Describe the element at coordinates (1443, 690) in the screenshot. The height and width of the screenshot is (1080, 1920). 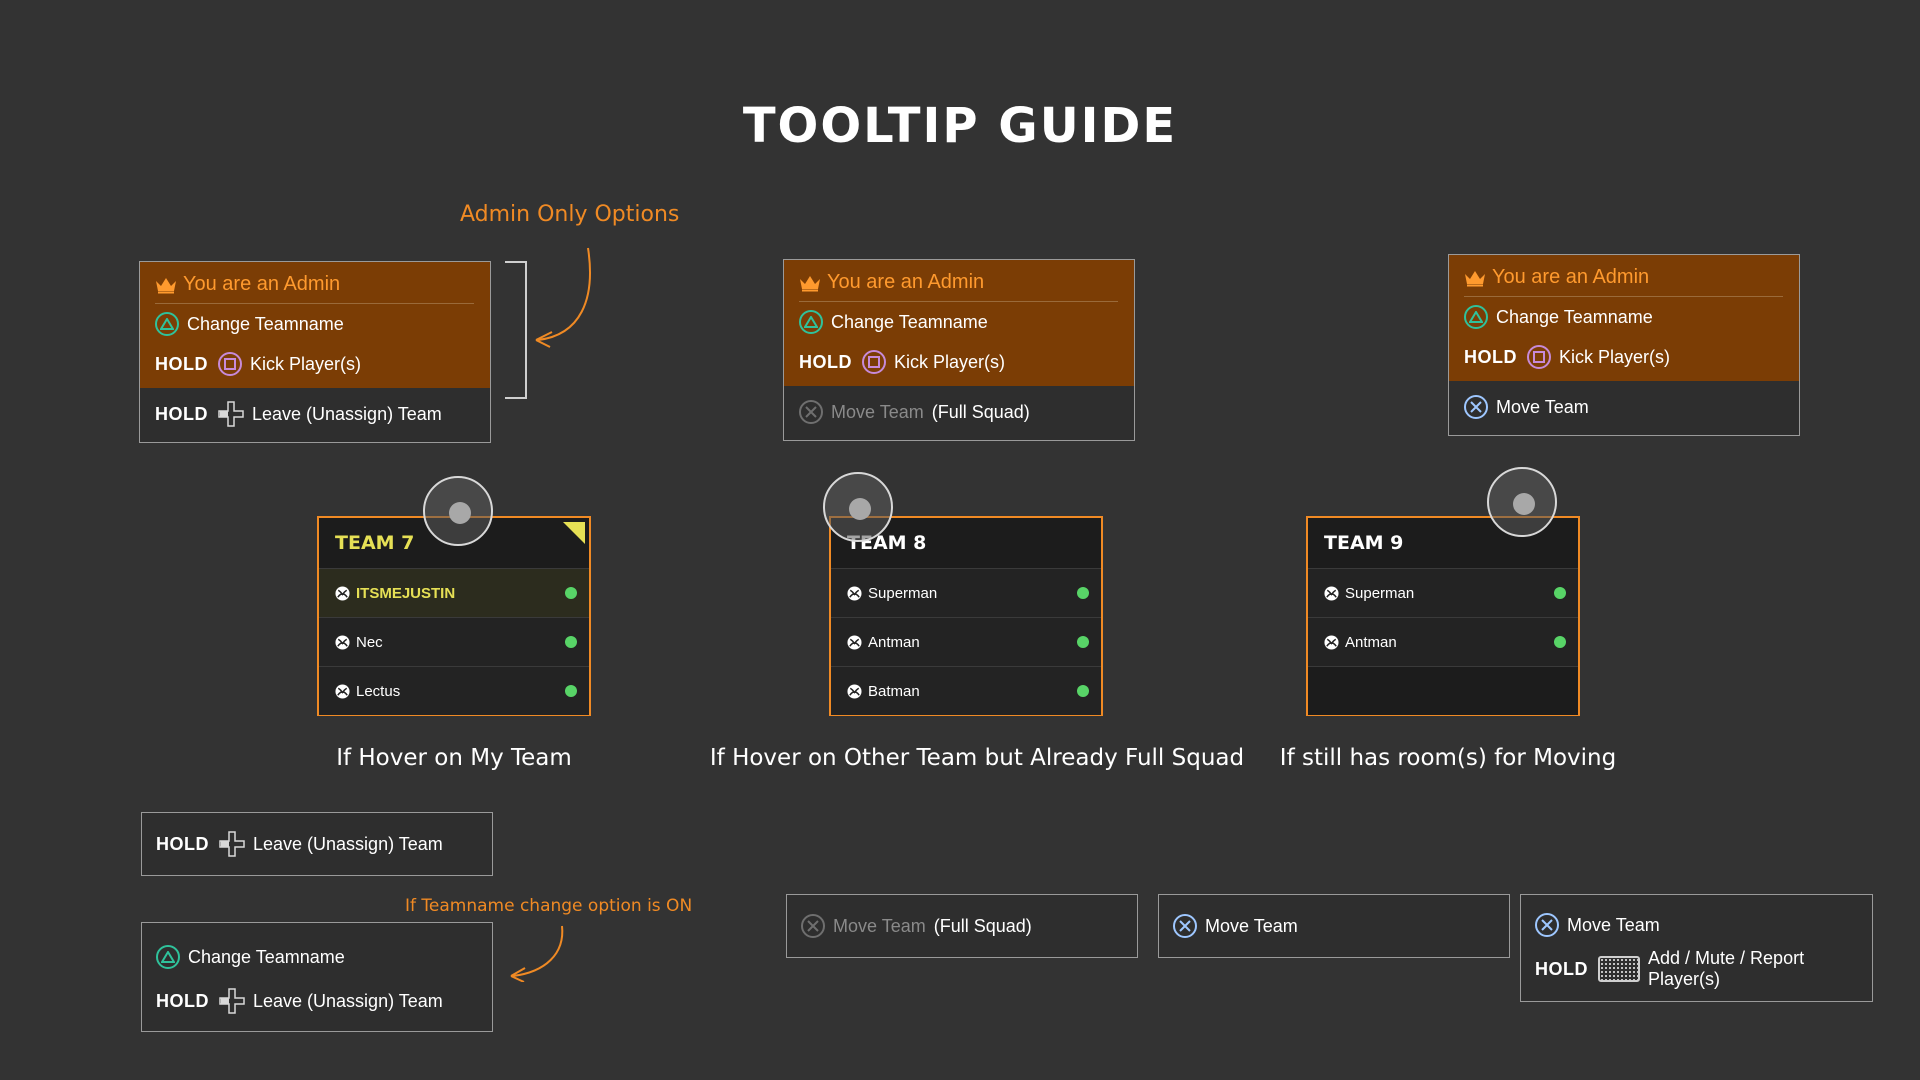
I see `empty-slot` at that location.